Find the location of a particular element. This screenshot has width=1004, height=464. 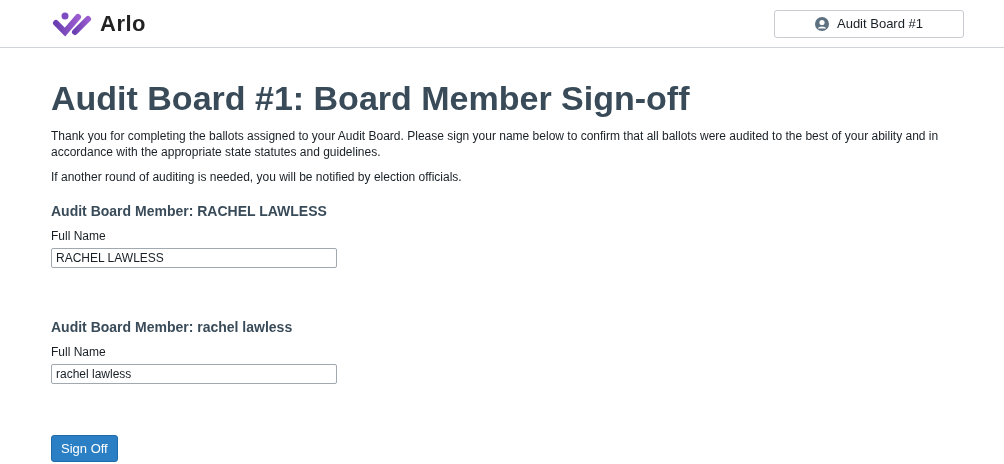

user-button: Audit Board #1 is located at coordinates (869, 23).